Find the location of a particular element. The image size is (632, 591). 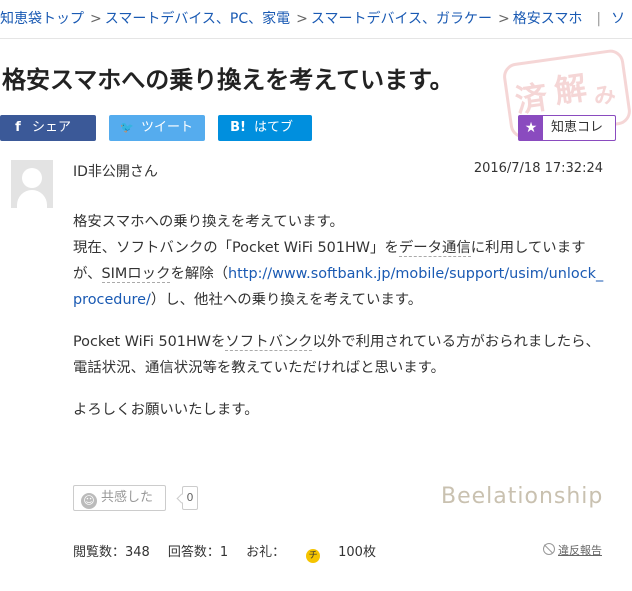

empathy-label: 共感した is located at coordinates (127, 497).